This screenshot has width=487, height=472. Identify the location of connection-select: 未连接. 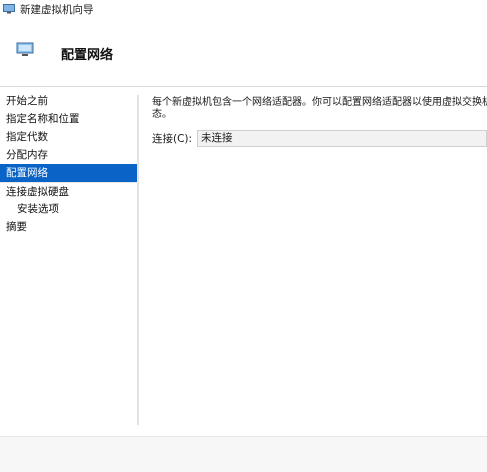
(342, 138).